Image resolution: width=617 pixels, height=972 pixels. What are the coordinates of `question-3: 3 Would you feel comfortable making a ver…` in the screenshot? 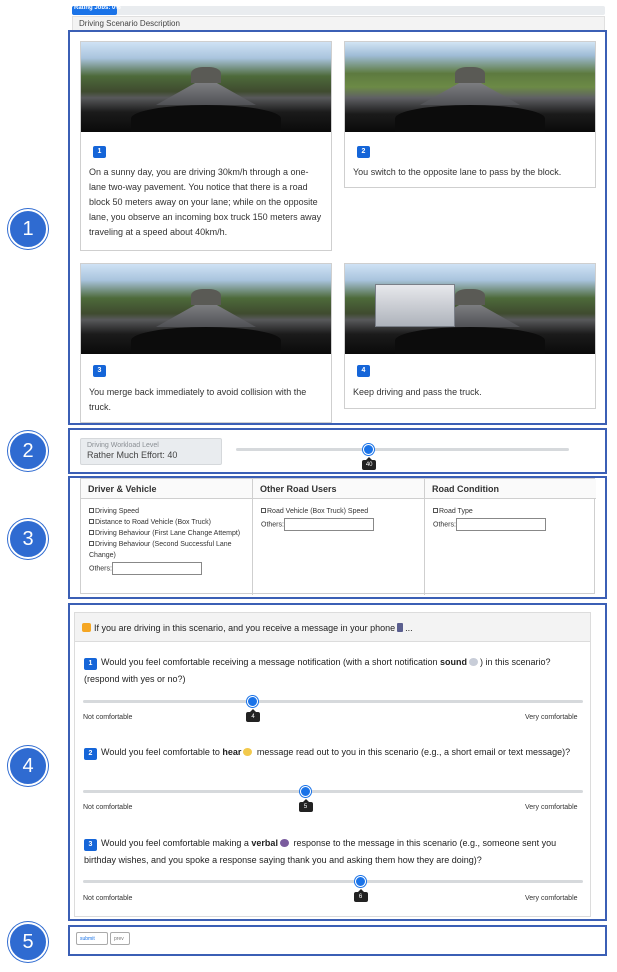 It's located at (320, 851).